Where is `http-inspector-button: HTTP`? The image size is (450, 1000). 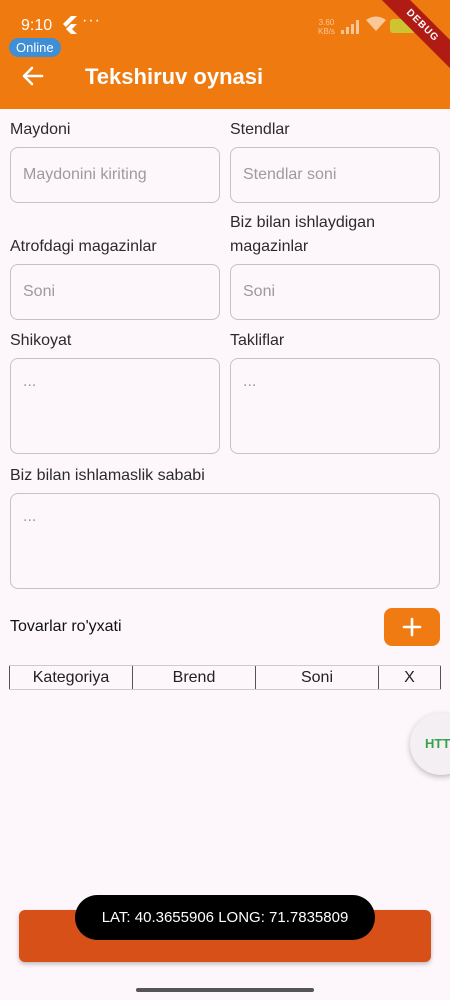
http-inspector-button: HTTP is located at coordinates (430, 744).